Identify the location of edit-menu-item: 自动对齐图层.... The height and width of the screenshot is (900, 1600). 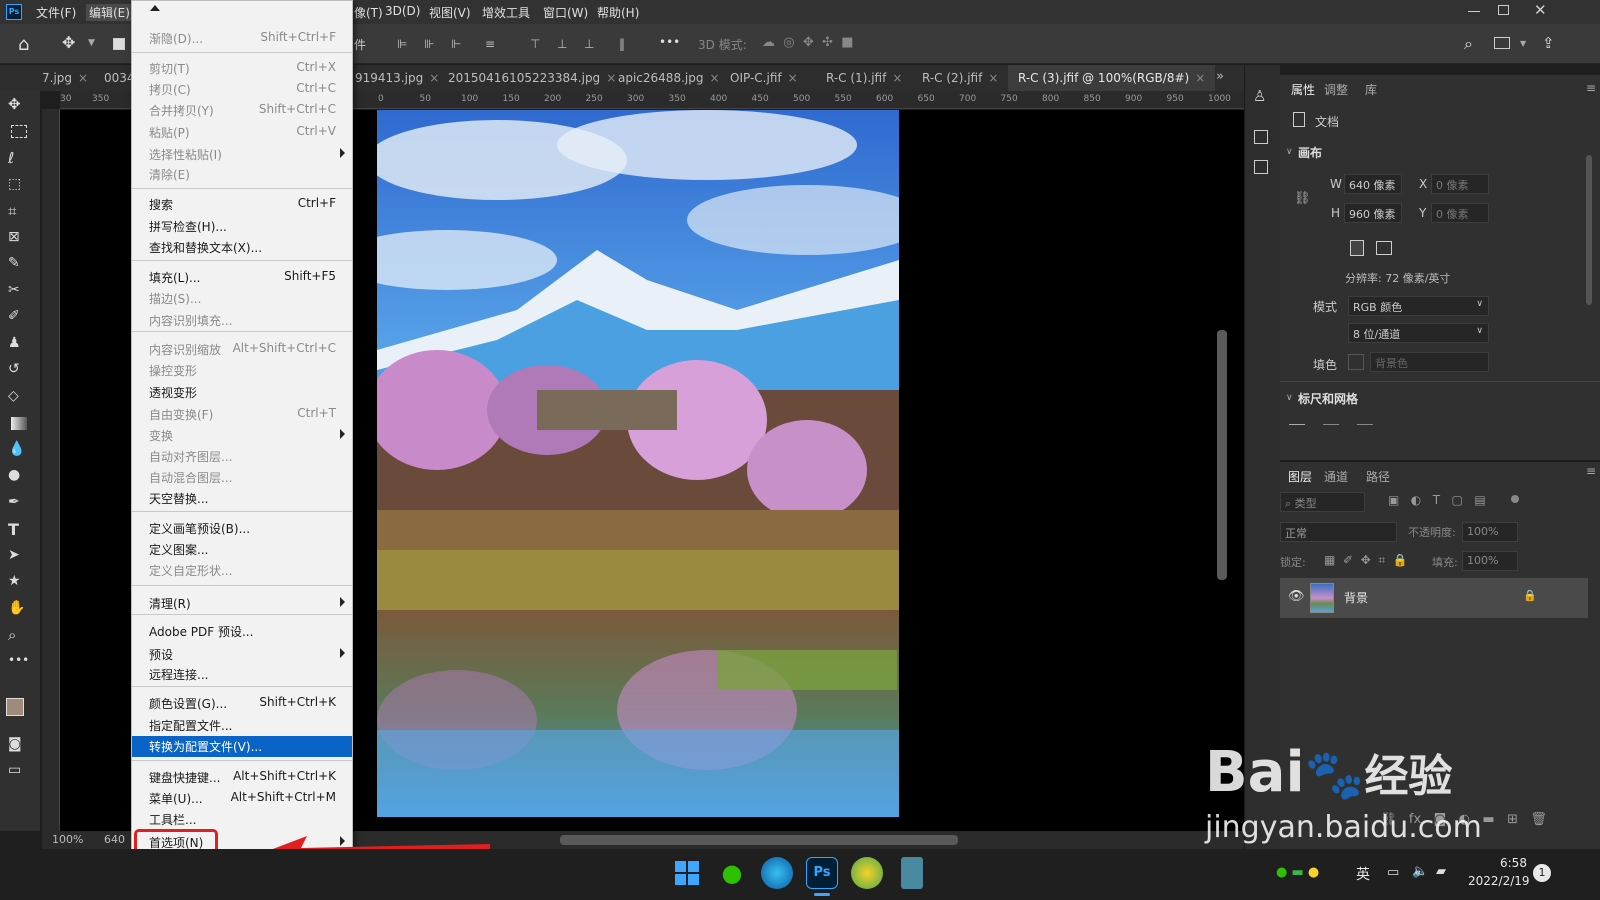
(242, 456).